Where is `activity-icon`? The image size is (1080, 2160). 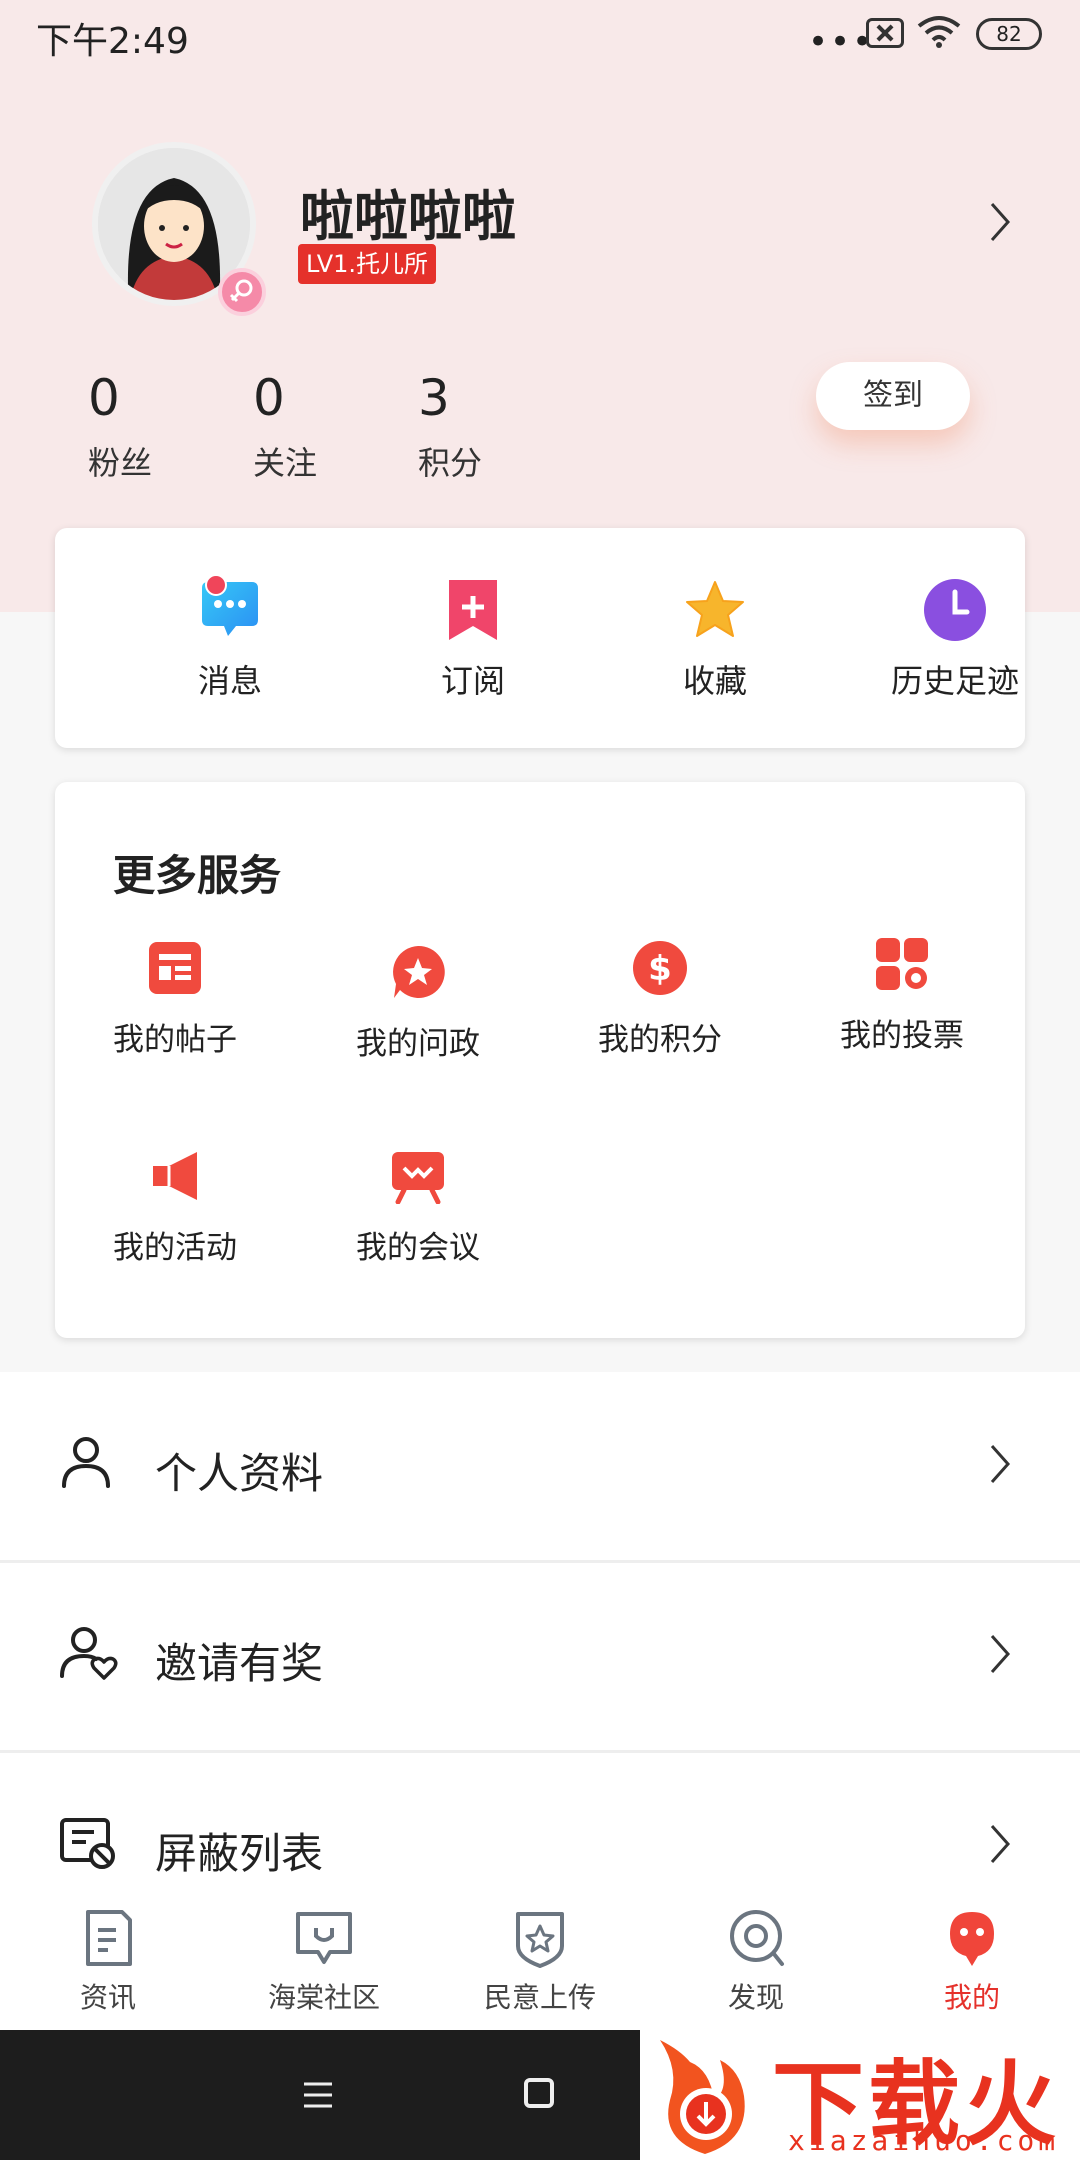 activity-icon is located at coordinates (175, 1176).